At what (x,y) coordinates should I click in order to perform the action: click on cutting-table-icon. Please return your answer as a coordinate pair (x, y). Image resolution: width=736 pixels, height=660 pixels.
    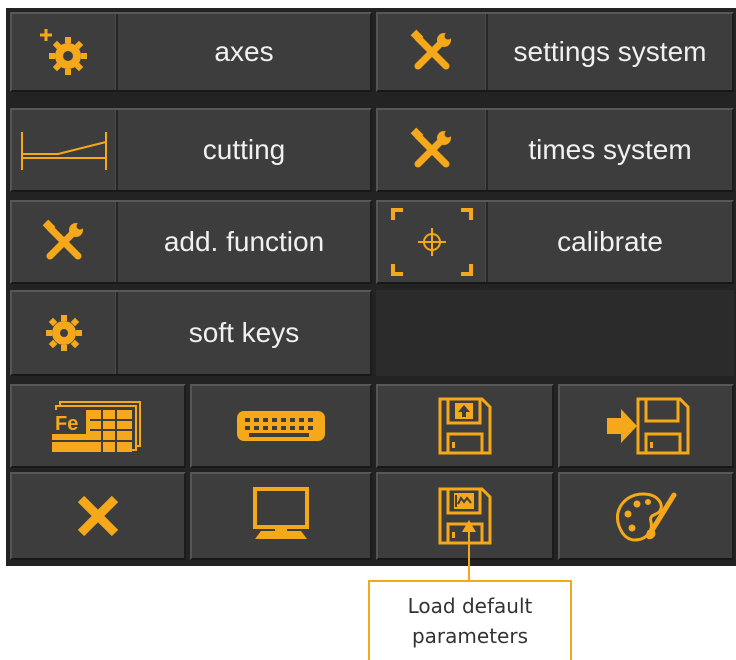
    Looking at the image, I should click on (65, 150).